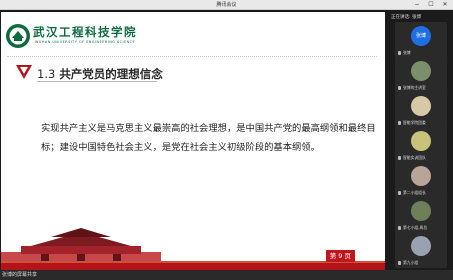 The height and width of the screenshot is (280, 453). What do you see at coordinates (404, 53) in the screenshot?
I see `participant-name: 张博` at bounding box center [404, 53].